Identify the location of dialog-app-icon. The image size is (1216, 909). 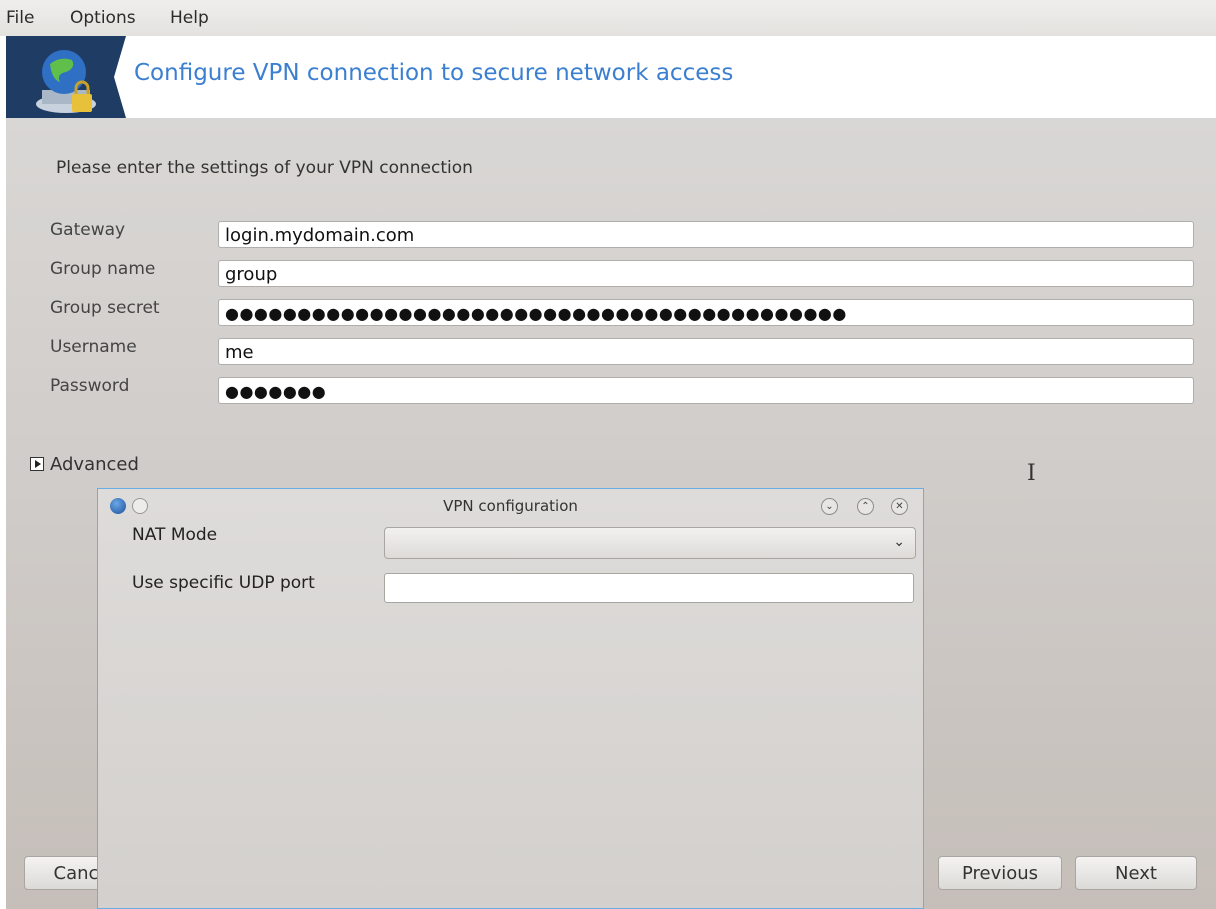
(118, 506).